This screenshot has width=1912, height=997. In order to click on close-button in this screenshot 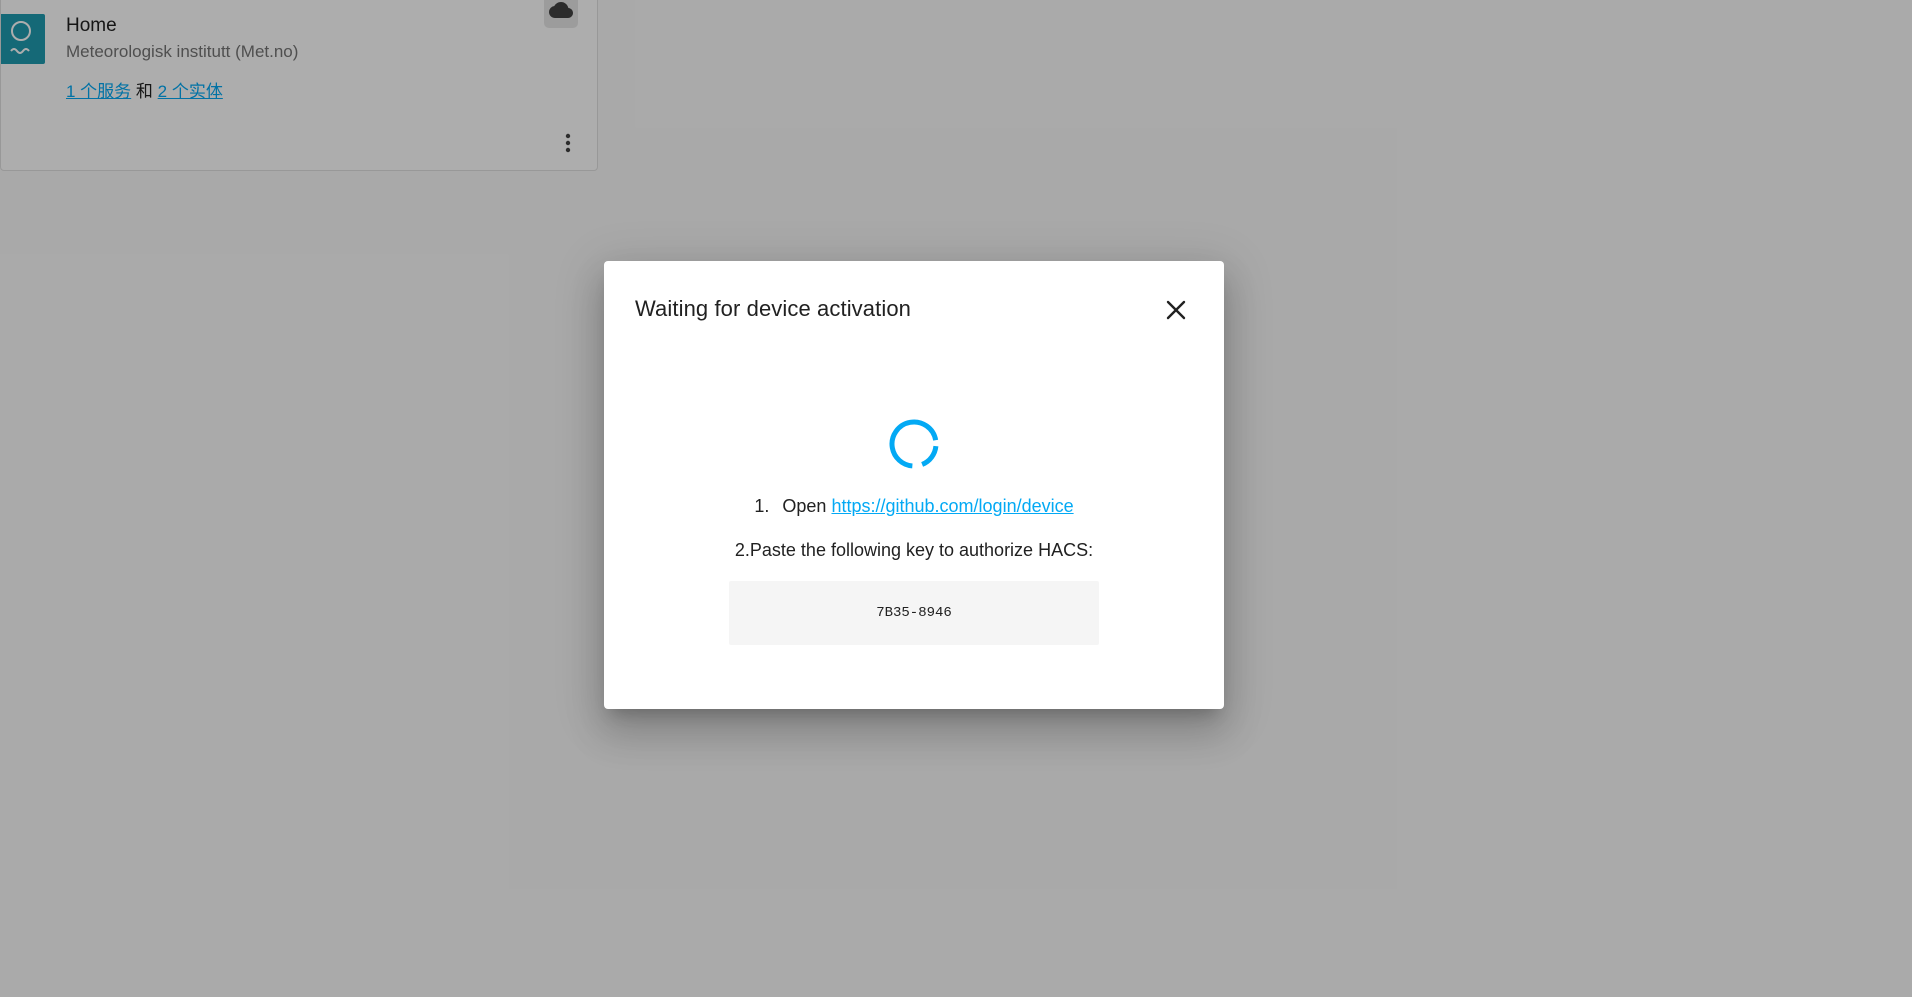, I will do `click(1176, 310)`.